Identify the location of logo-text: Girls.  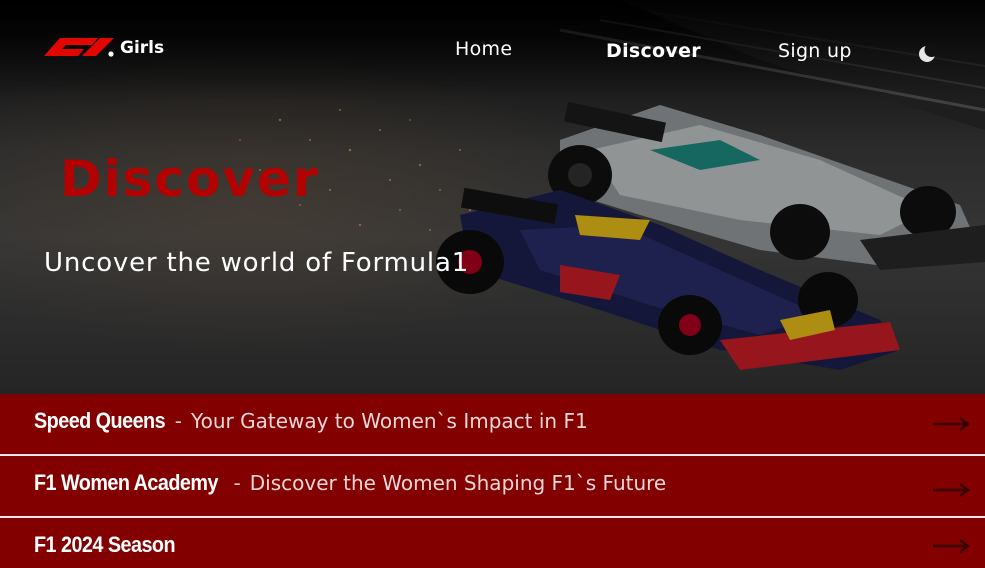
(142, 48).